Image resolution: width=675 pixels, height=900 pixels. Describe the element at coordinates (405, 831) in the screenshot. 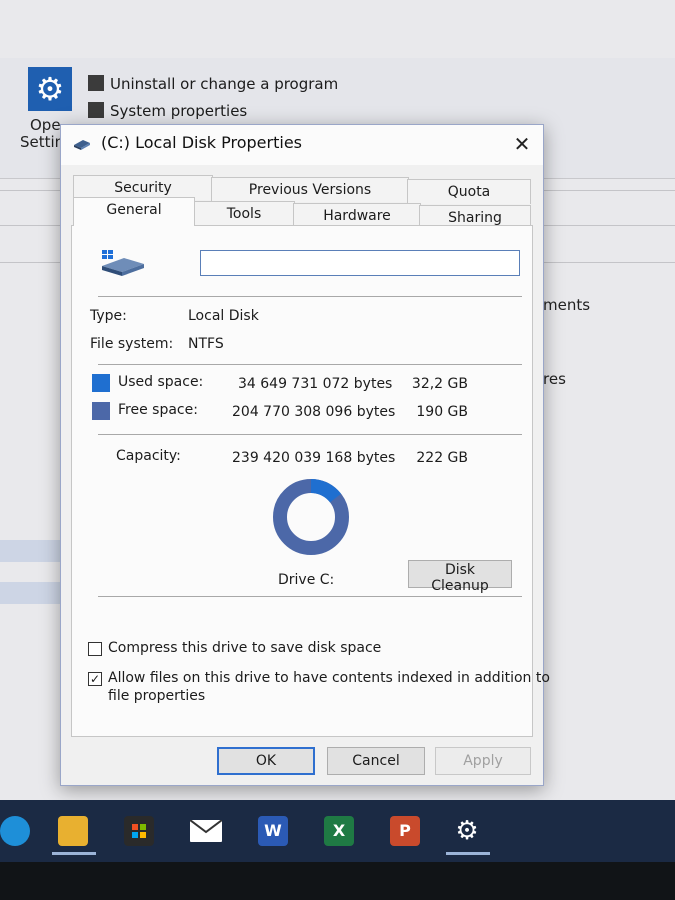

I see `powerpoint-icon: P` at that location.